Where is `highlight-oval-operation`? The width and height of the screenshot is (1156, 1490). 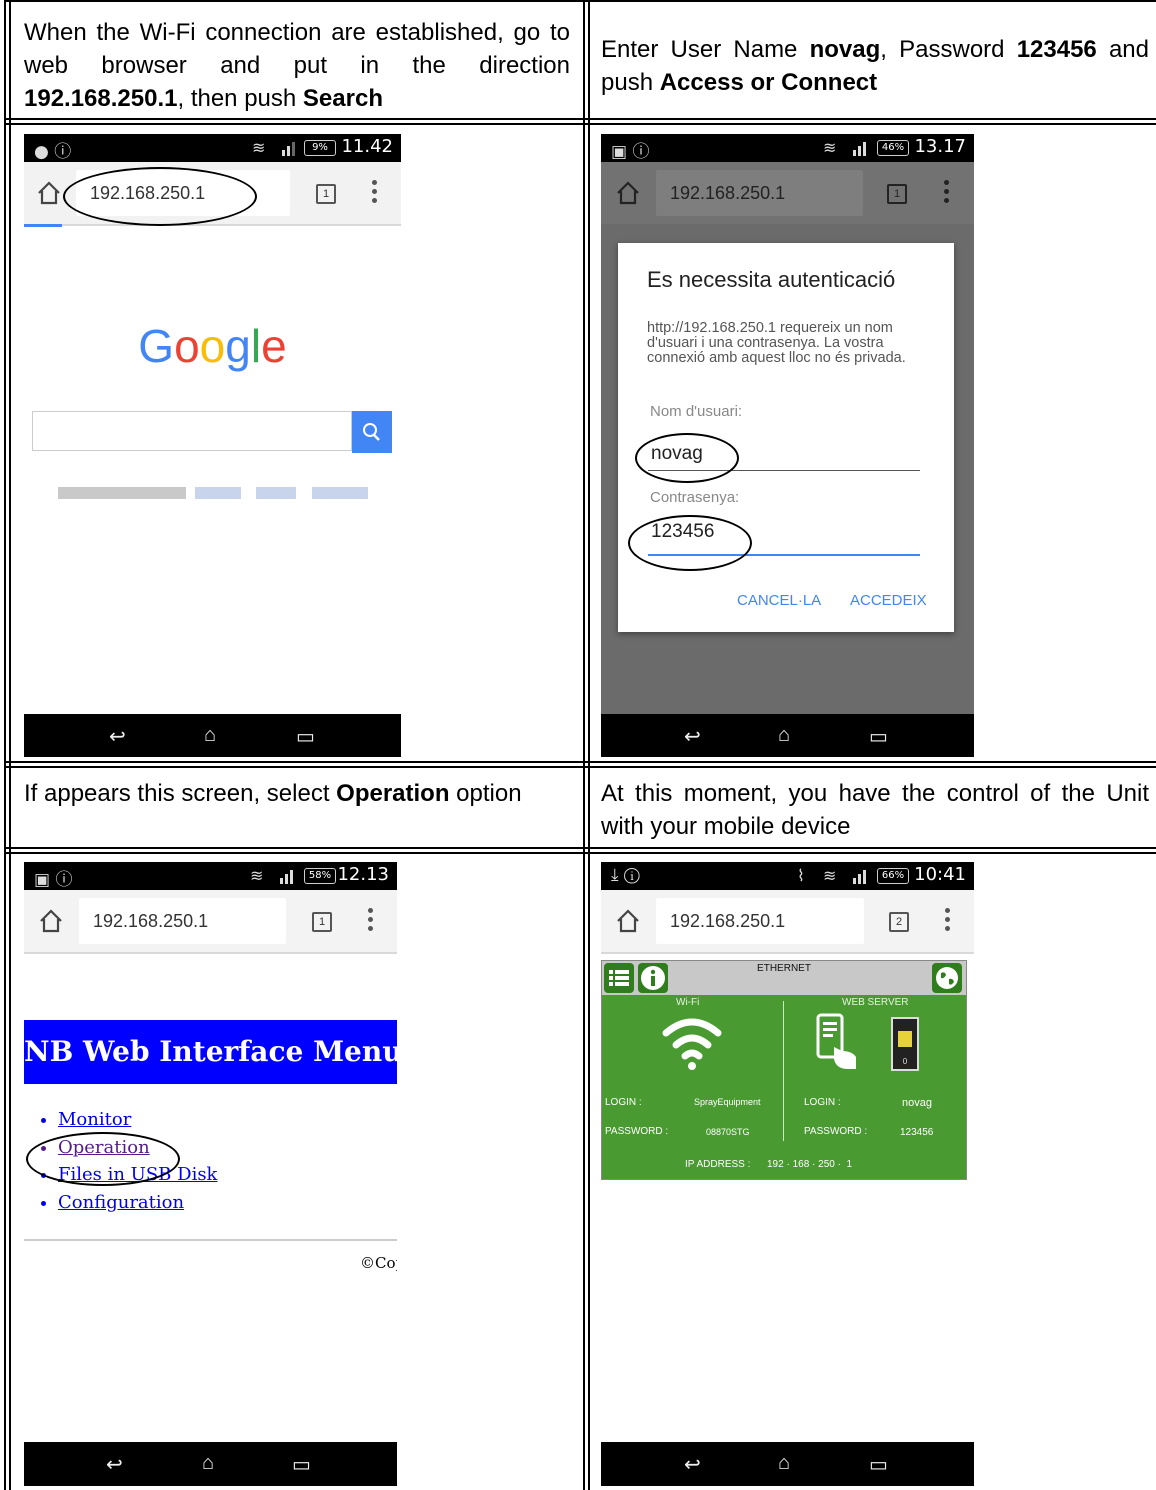
highlight-oval-operation is located at coordinates (103, 1159).